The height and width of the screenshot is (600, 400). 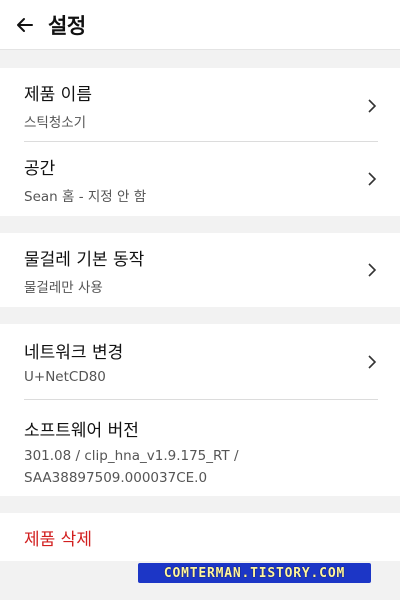 What do you see at coordinates (67, 25) in the screenshot?
I see `page-title: 설정` at bounding box center [67, 25].